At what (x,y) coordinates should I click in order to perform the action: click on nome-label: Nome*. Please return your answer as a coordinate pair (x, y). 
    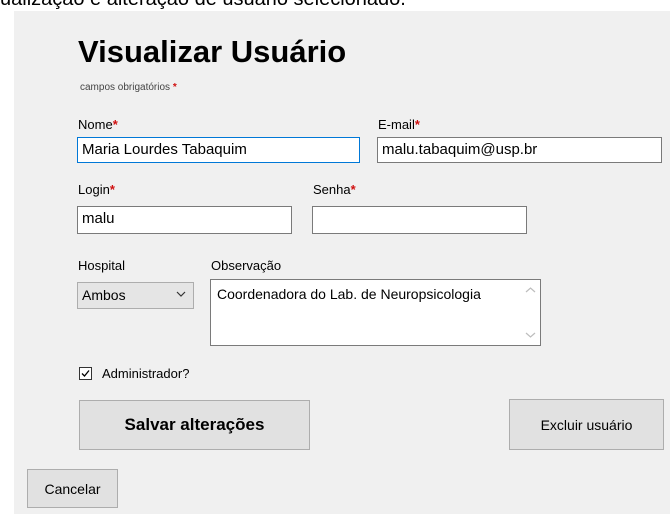
    Looking at the image, I should click on (98, 124).